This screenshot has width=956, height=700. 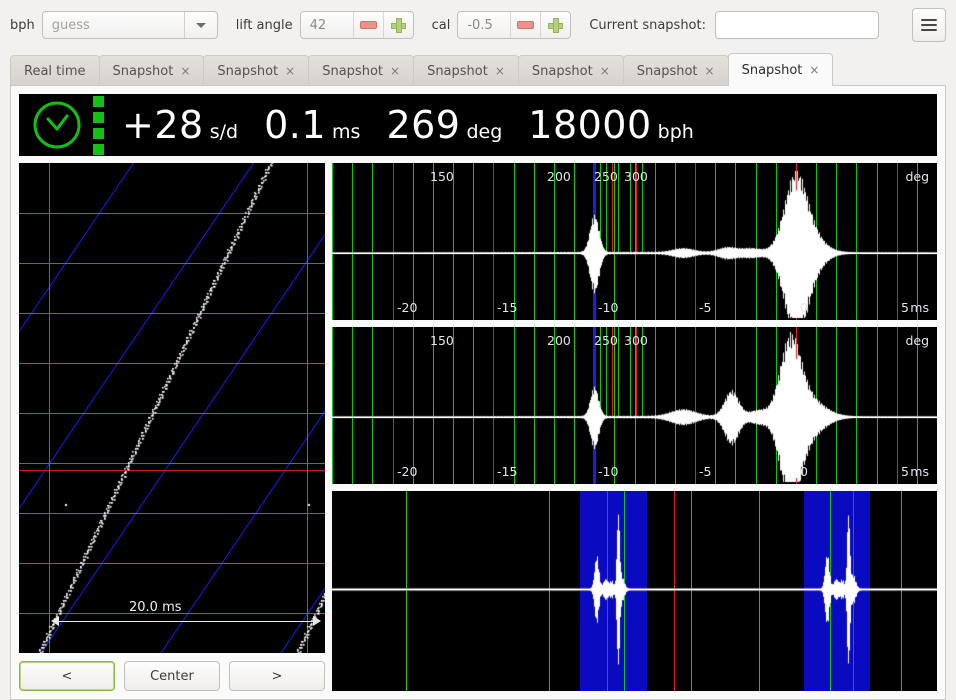 I want to click on toc-waveform-chart: 150 200 250 300 deg -20 -15 -10 -5 0 5 ms, so click(x=634, y=405).